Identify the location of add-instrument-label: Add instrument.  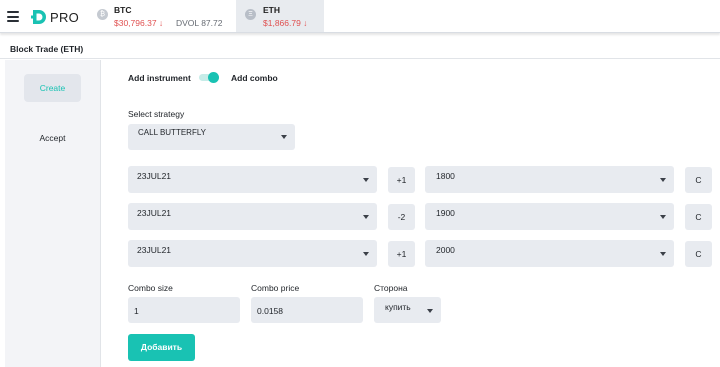
(159, 78).